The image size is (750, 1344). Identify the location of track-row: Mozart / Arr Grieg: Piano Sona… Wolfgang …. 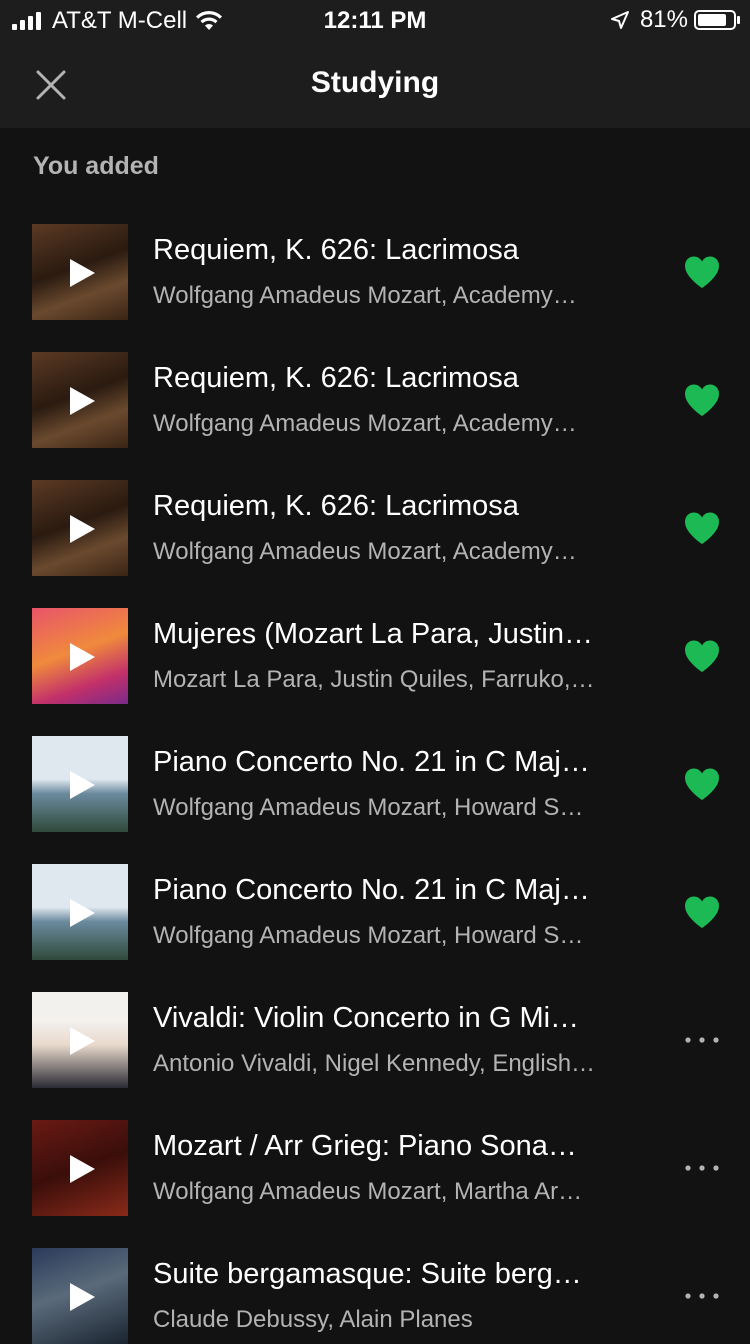
(375, 1168).